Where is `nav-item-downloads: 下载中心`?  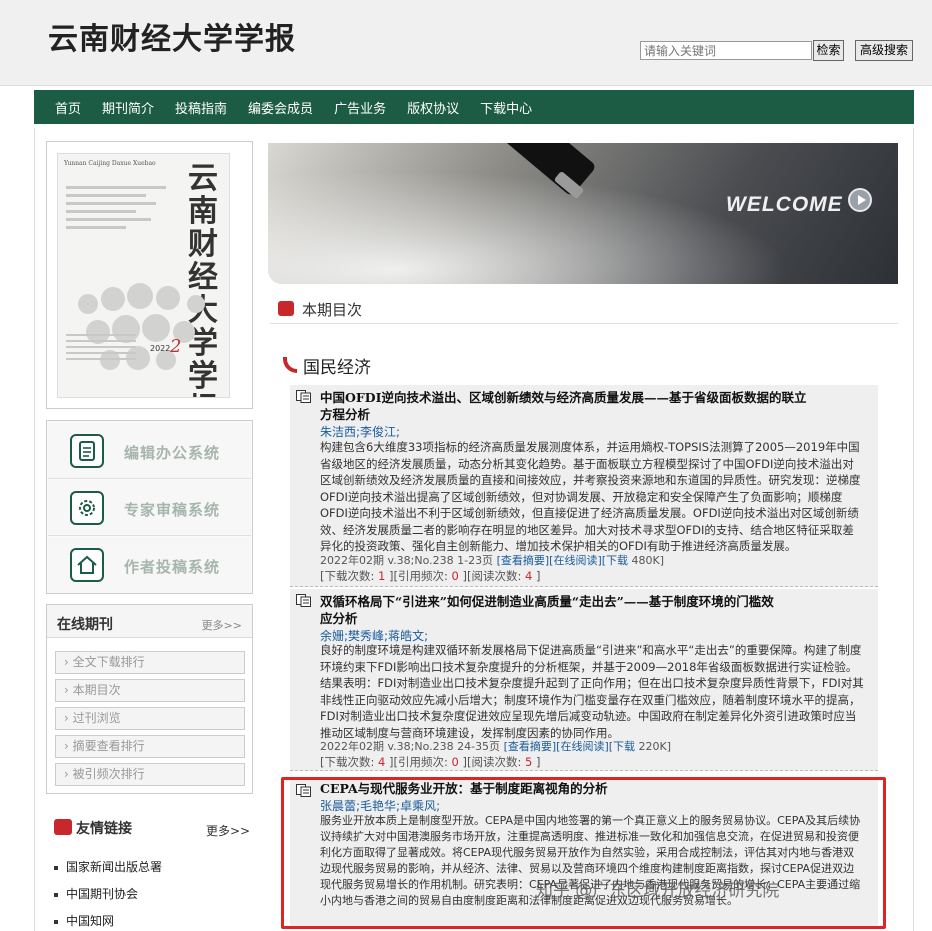
nav-item-downloads: 下载中心 is located at coordinates (506, 107).